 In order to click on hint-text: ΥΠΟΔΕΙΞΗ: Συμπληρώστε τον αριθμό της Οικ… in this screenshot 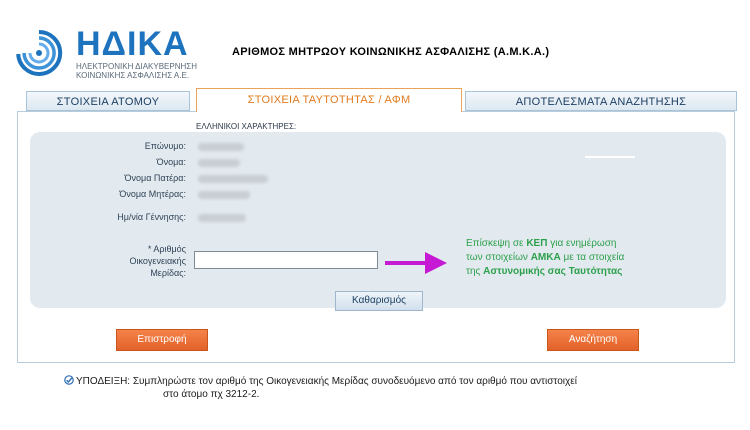, I will do `click(406, 388)`.